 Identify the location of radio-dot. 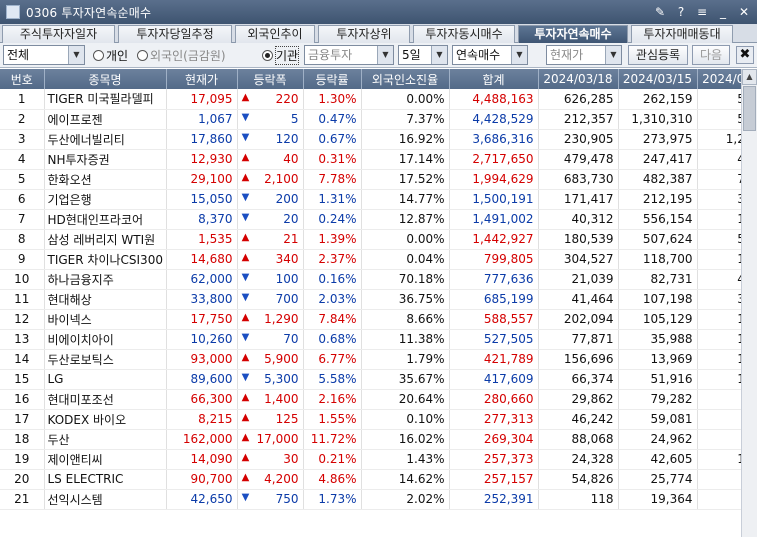
(98, 55).